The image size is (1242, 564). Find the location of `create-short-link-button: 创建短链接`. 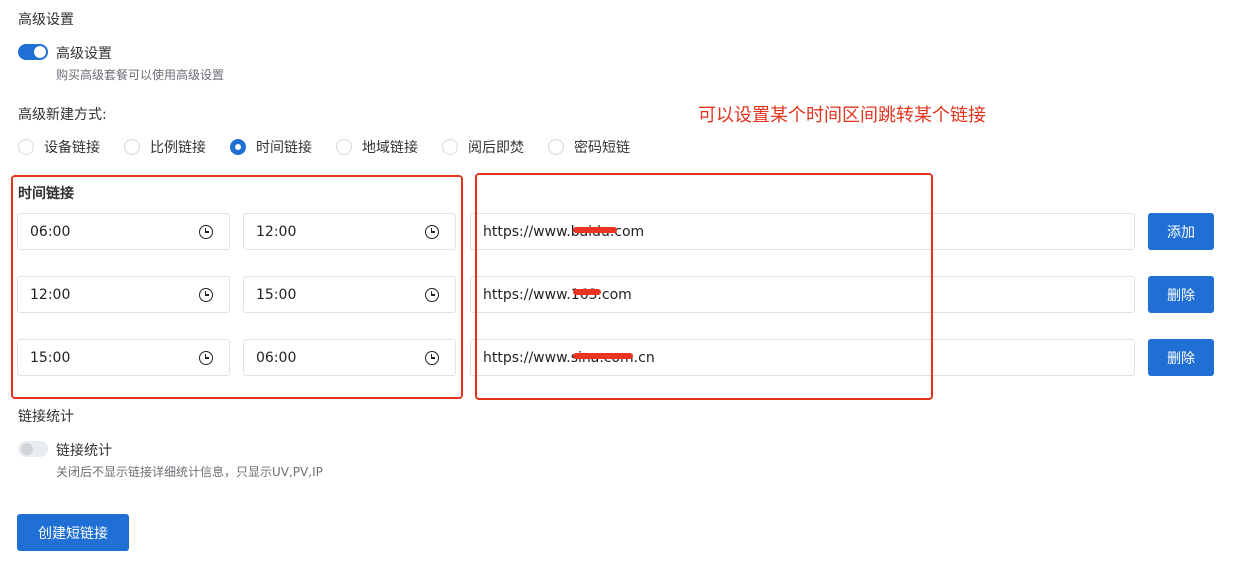

create-short-link-button: 创建短链接 is located at coordinates (73, 532).